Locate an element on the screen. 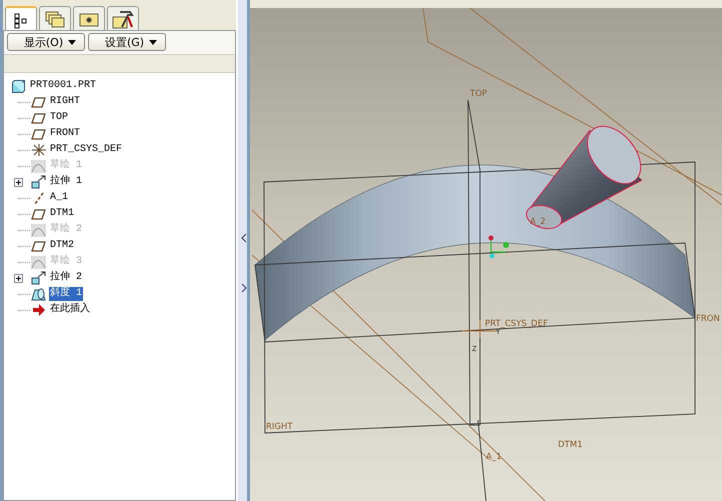 This screenshot has width=722, height=501. plane-label: DTM1 is located at coordinates (570, 445).